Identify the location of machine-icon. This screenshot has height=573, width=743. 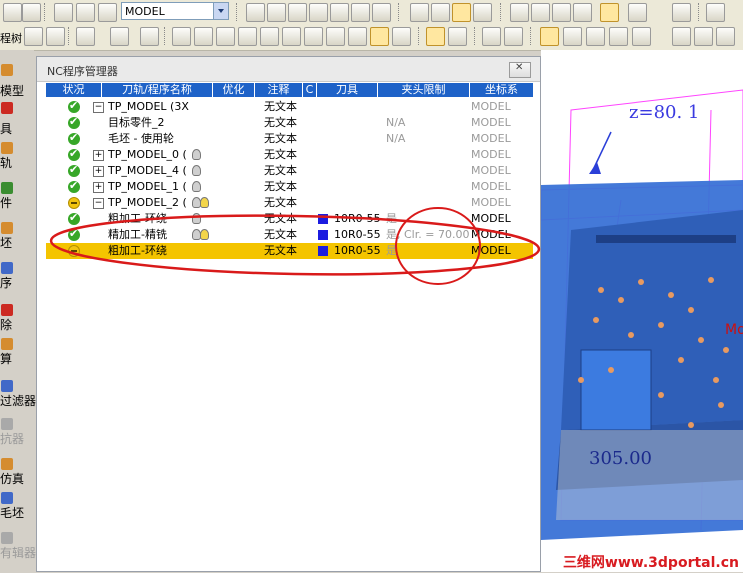
(572, 36).